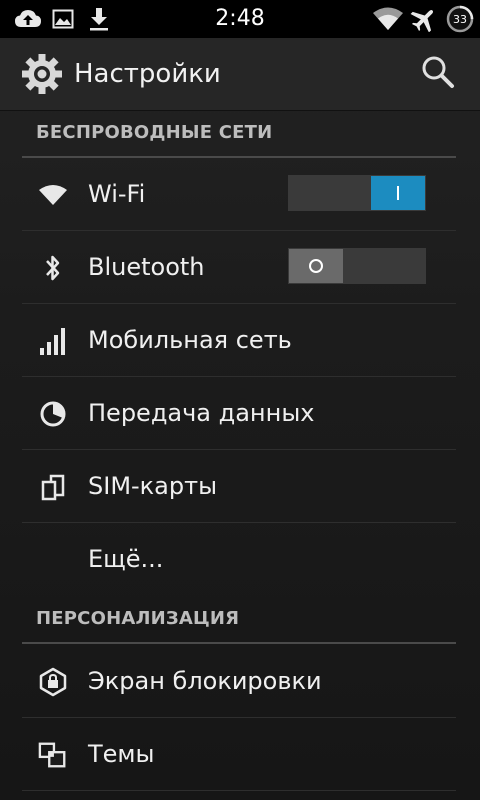 Image resolution: width=480 pixels, height=800 pixels. I want to click on cellular-signal-icon, so click(53, 341).